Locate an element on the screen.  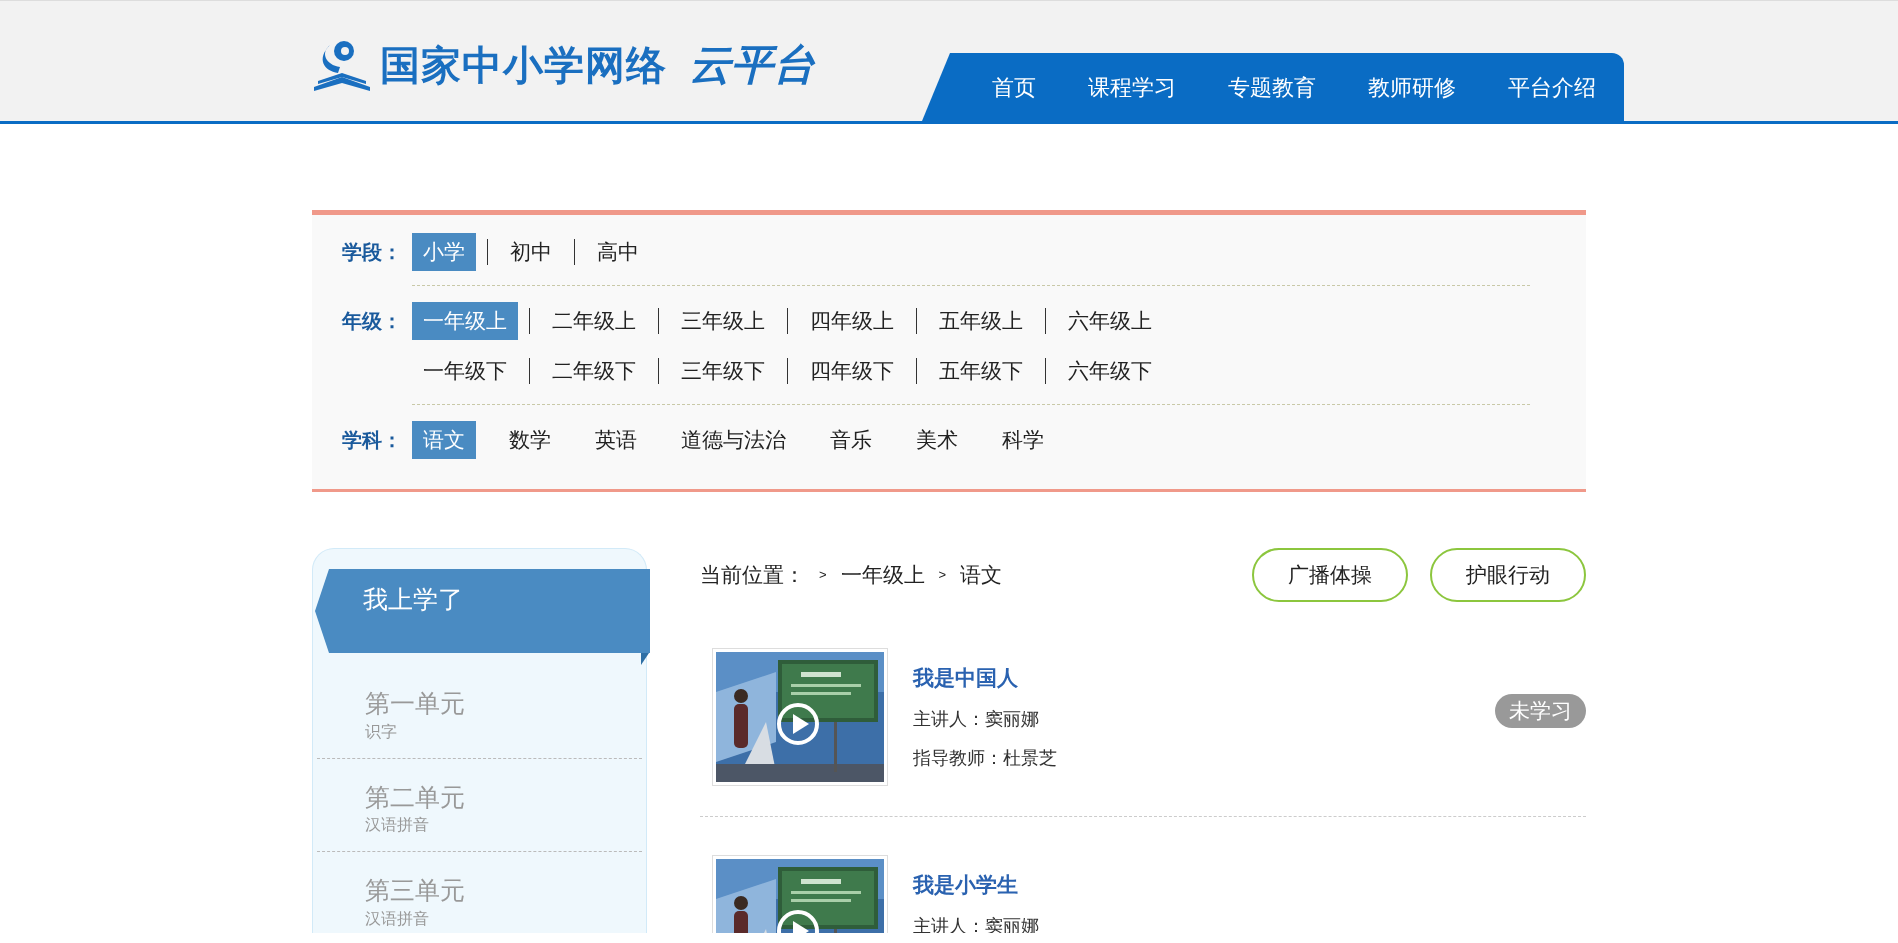
filter-option: 四年级下 is located at coordinates (852, 371).